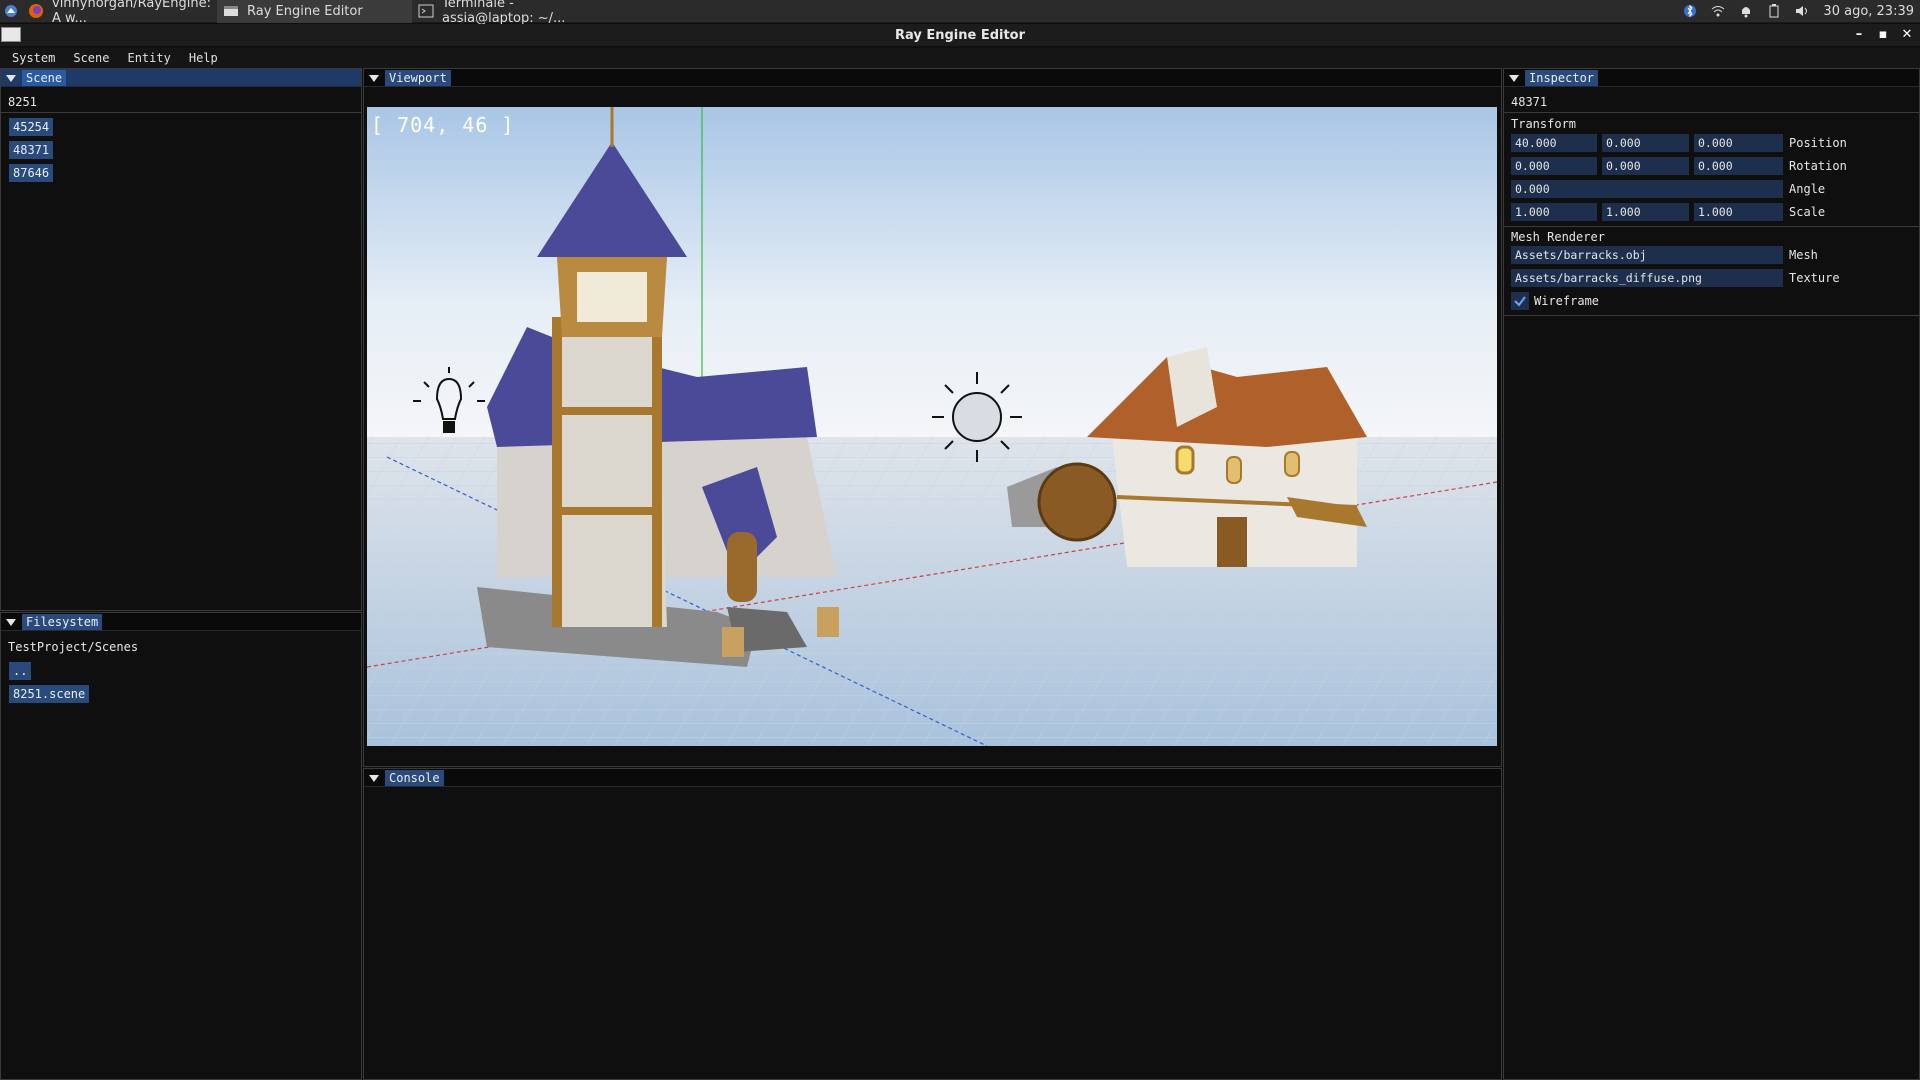 This screenshot has height=1080, width=1920. What do you see at coordinates (1554, 166) in the screenshot?
I see `rotation-x-input: 0.000` at bounding box center [1554, 166].